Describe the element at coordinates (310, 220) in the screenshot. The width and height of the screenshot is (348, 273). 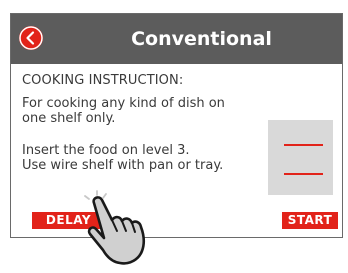
I see `start-button: START` at that location.